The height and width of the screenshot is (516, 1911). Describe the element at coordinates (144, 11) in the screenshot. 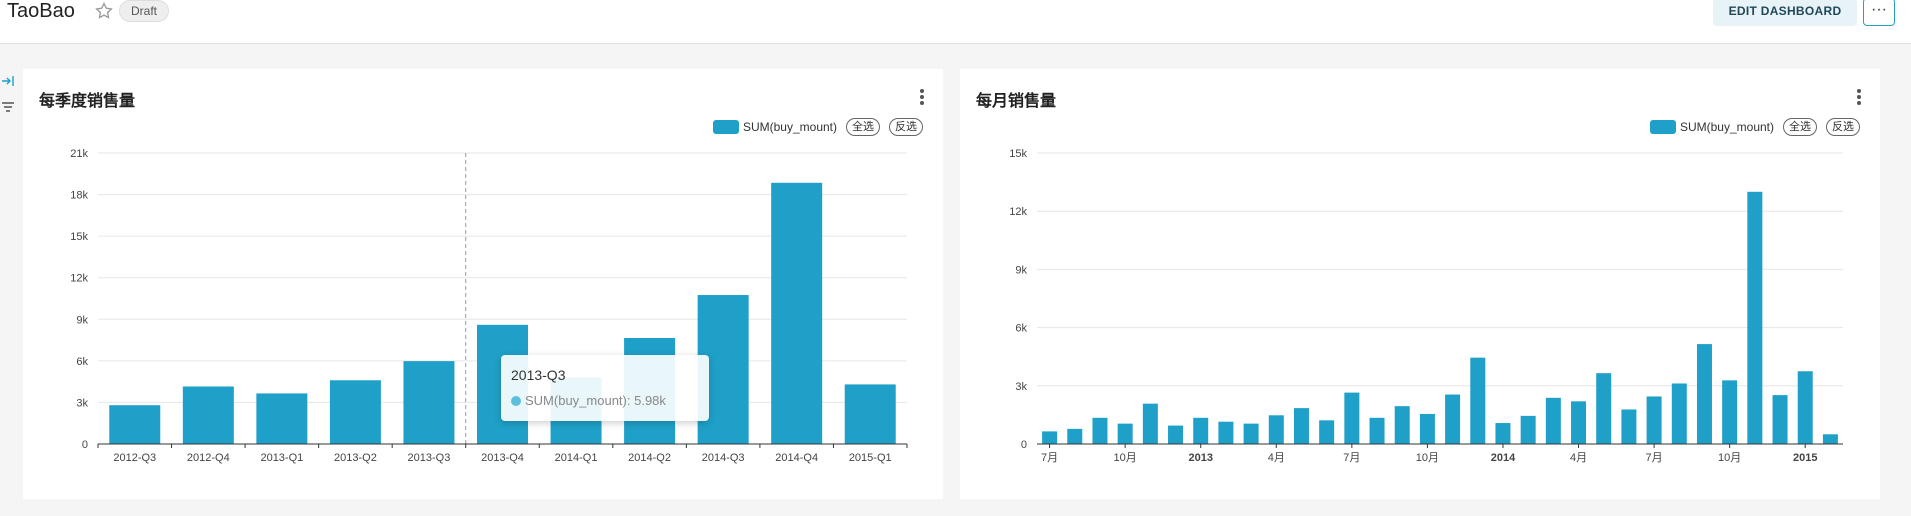

I see `status-badge: Draft` at that location.